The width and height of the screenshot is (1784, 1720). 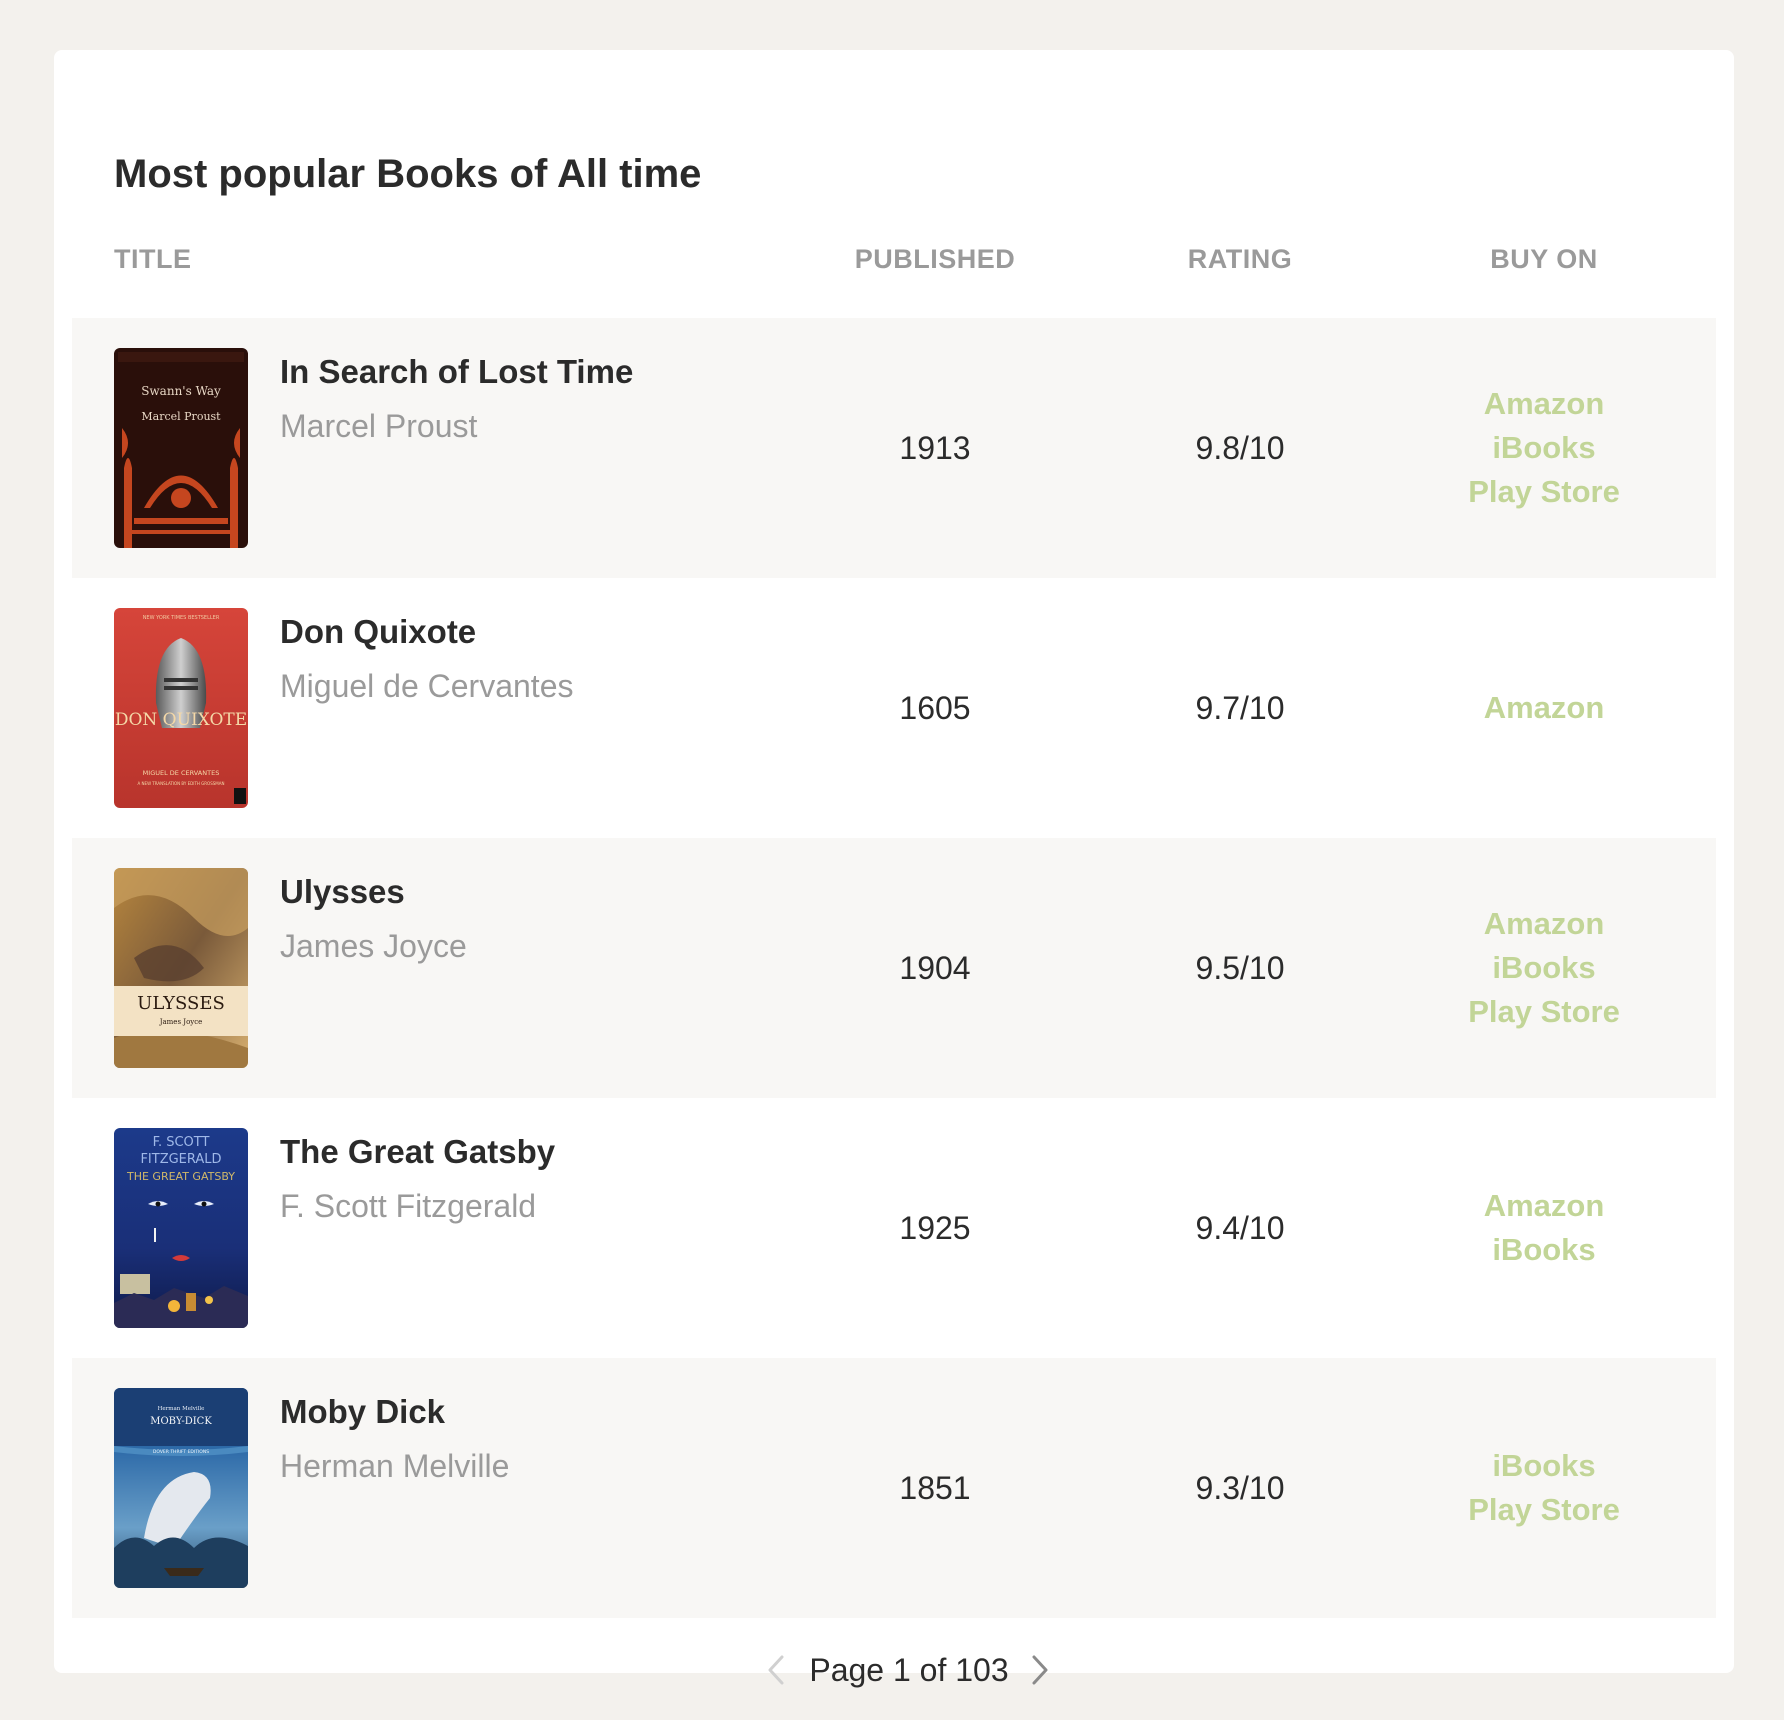 I want to click on book-title: Ulysses, so click(x=342, y=892).